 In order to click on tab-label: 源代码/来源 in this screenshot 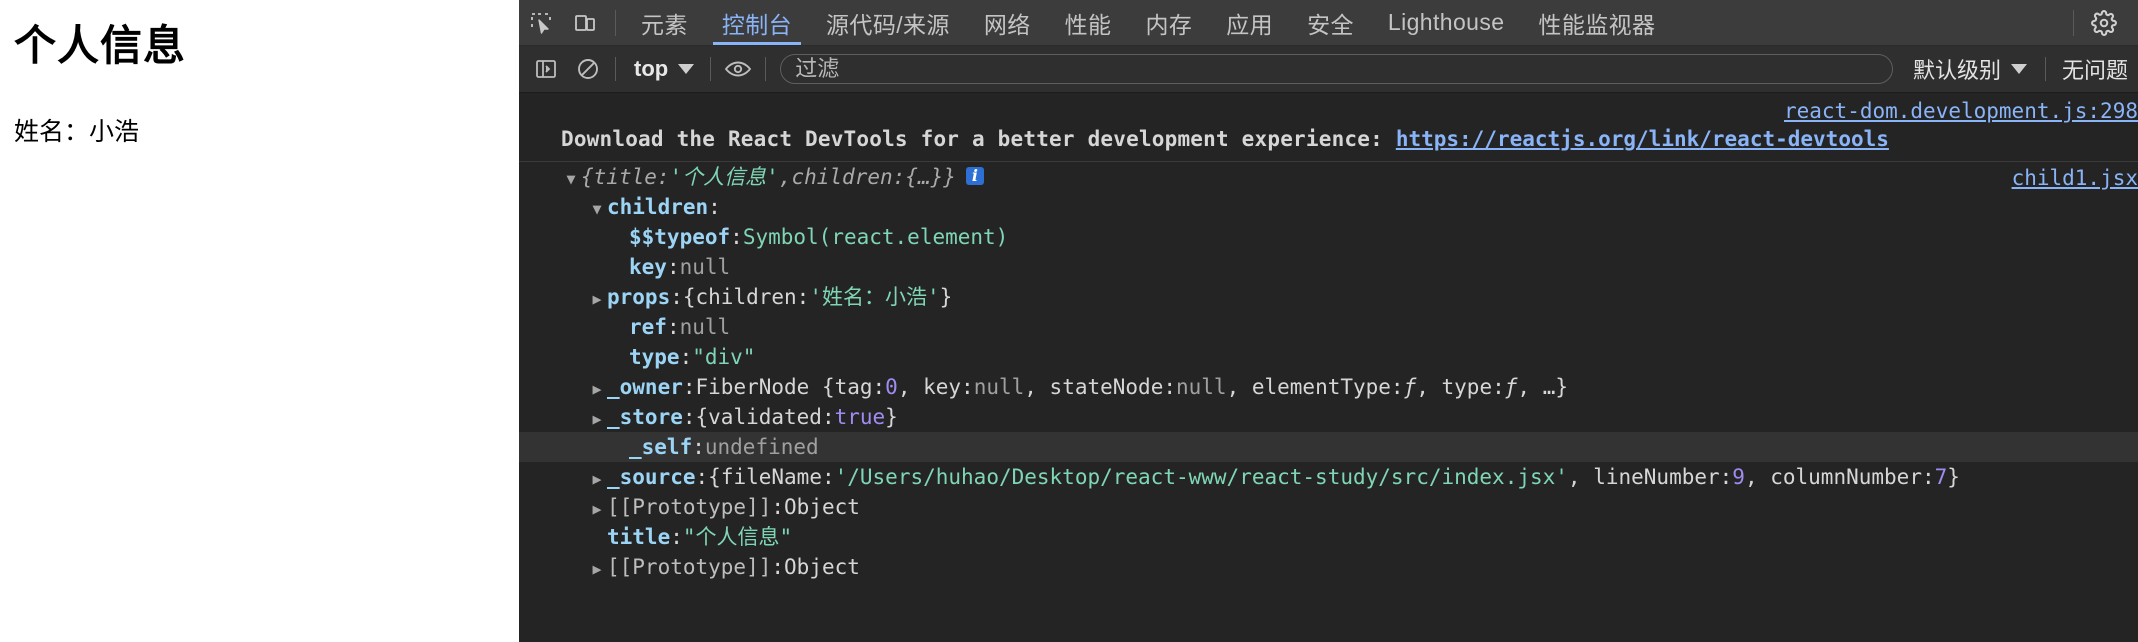, I will do `click(888, 24)`.